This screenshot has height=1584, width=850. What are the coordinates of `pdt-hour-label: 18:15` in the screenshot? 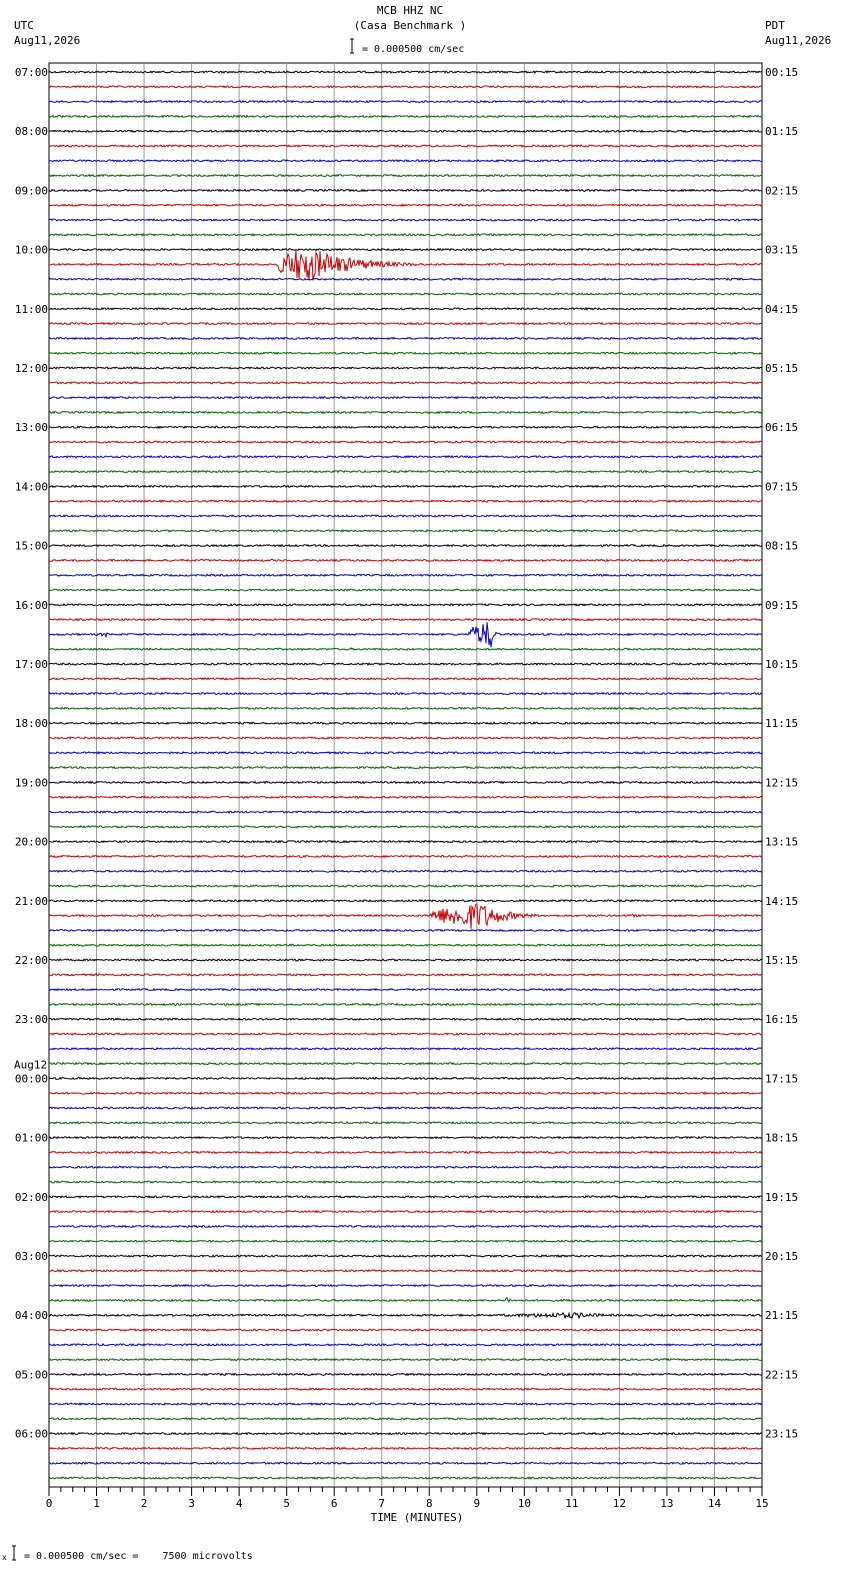 It's located at (781, 1138).